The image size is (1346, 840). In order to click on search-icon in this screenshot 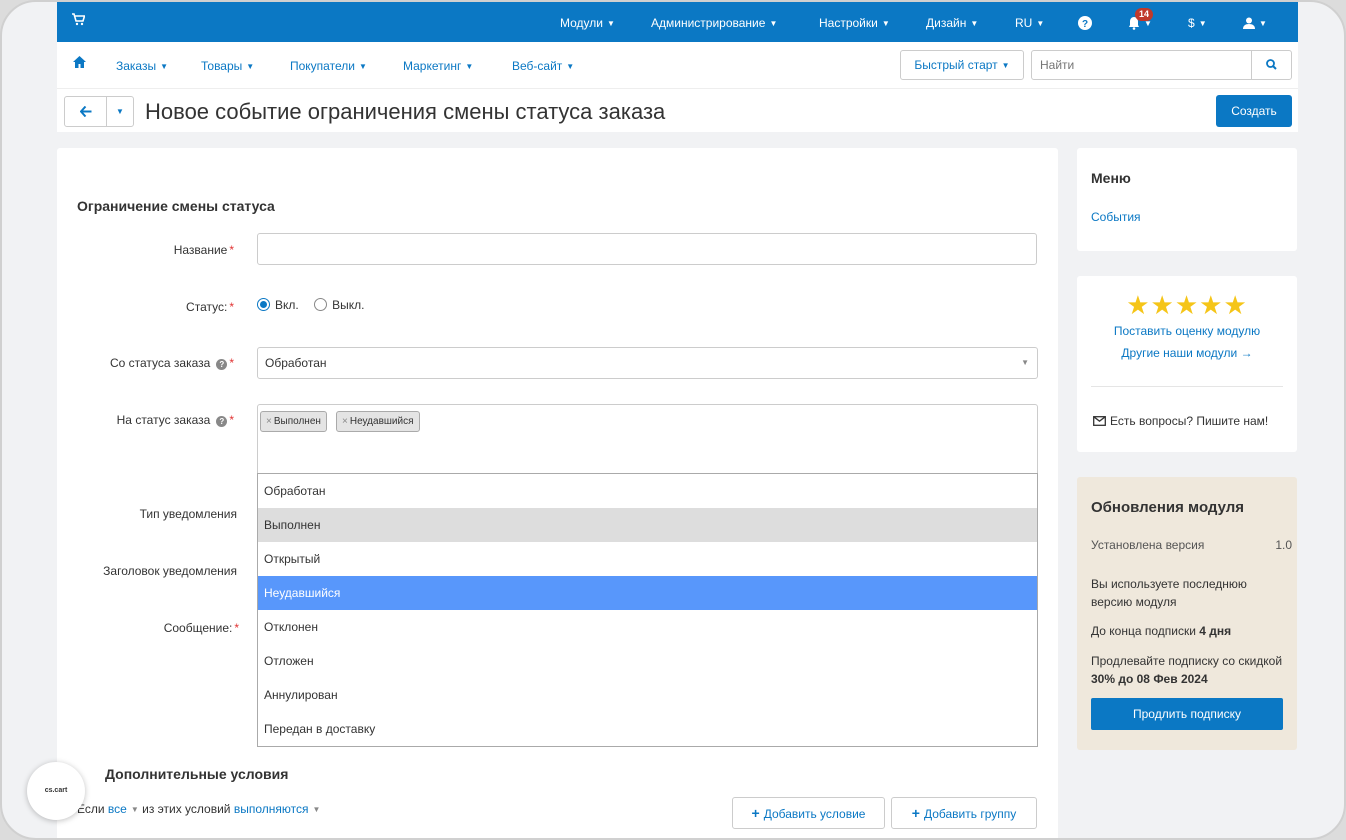, I will do `click(1271, 64)`.